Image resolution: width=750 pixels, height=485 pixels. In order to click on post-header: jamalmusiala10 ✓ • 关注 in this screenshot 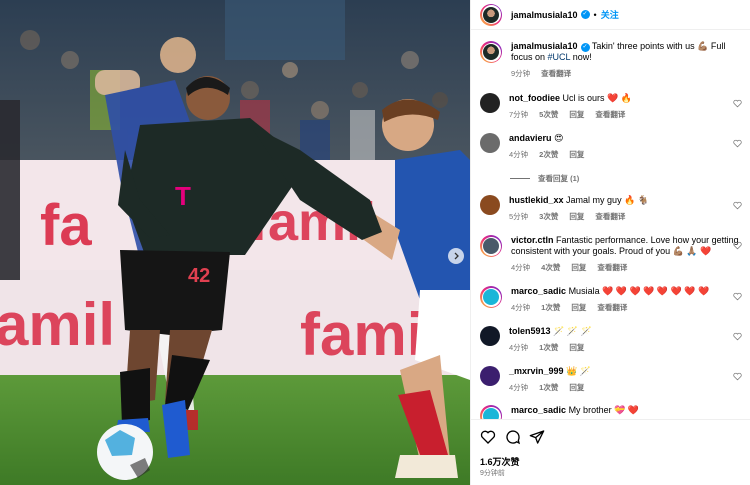, I will do `click(610, 15)`.